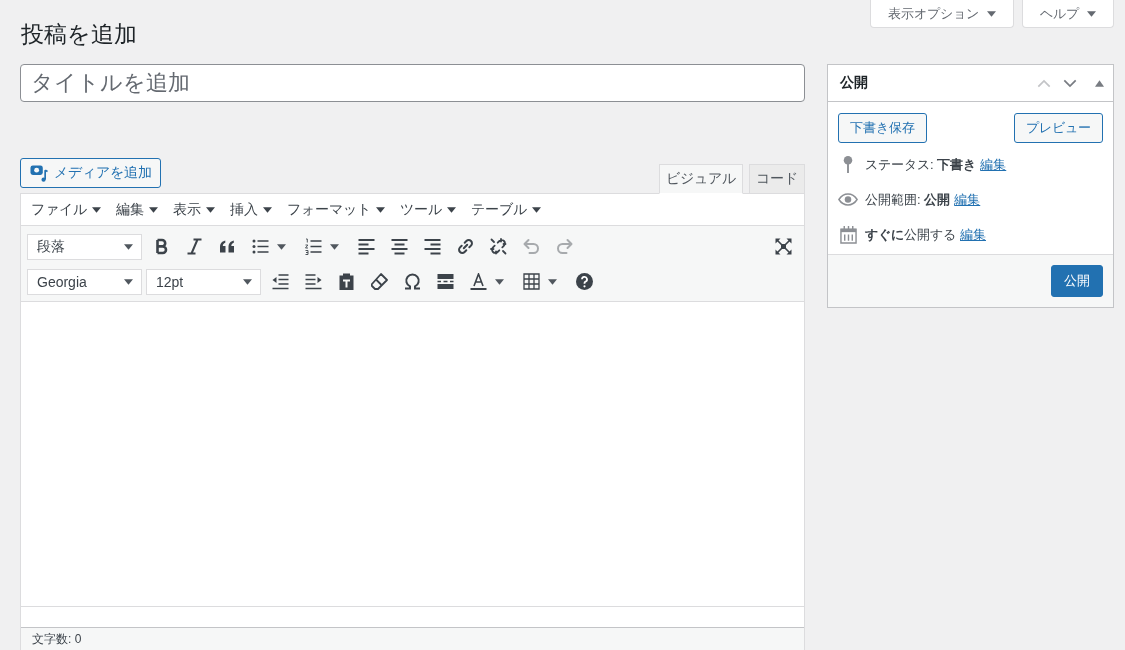 Image resolution: width=1125 pixels, height=650 pixels. I want to click on quote-icon, so click(227, 246).